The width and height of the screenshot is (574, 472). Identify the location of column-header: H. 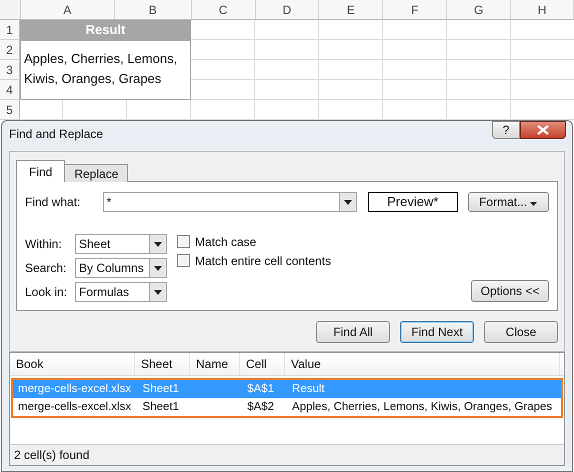
(542, 9).